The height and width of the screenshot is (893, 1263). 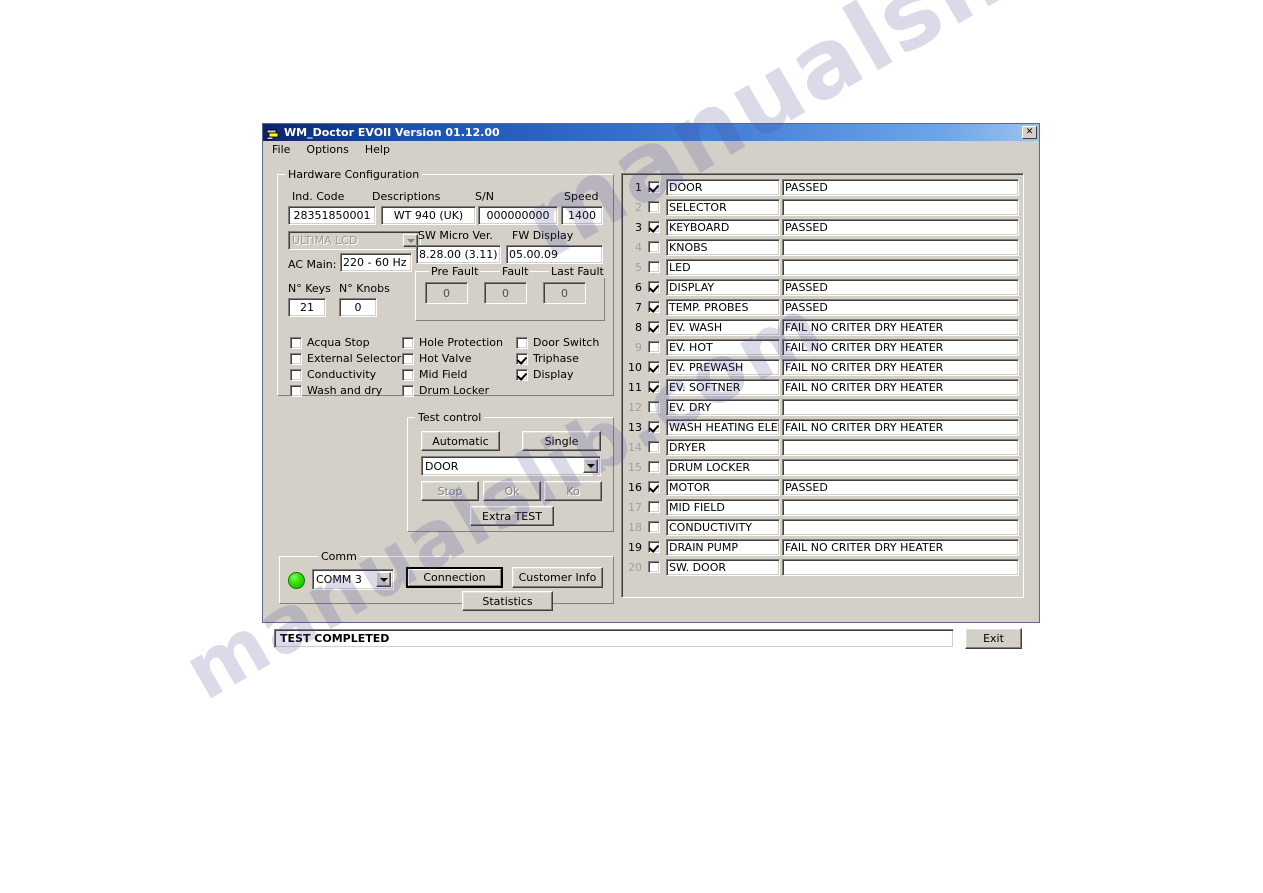 What do you see at coordinates (507, 601) in the screenshot?
I see `statistics-button: Statistics` at bounding box center [507, 601].